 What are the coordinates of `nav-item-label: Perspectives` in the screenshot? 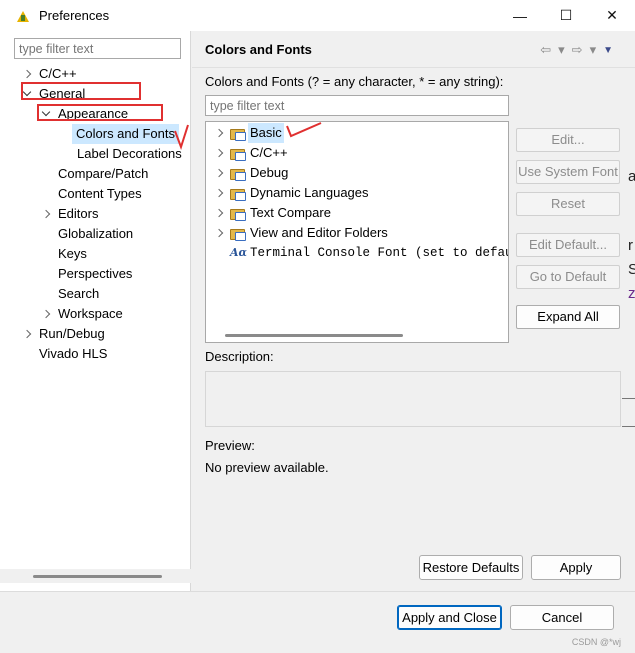 It's located at (95, 273).